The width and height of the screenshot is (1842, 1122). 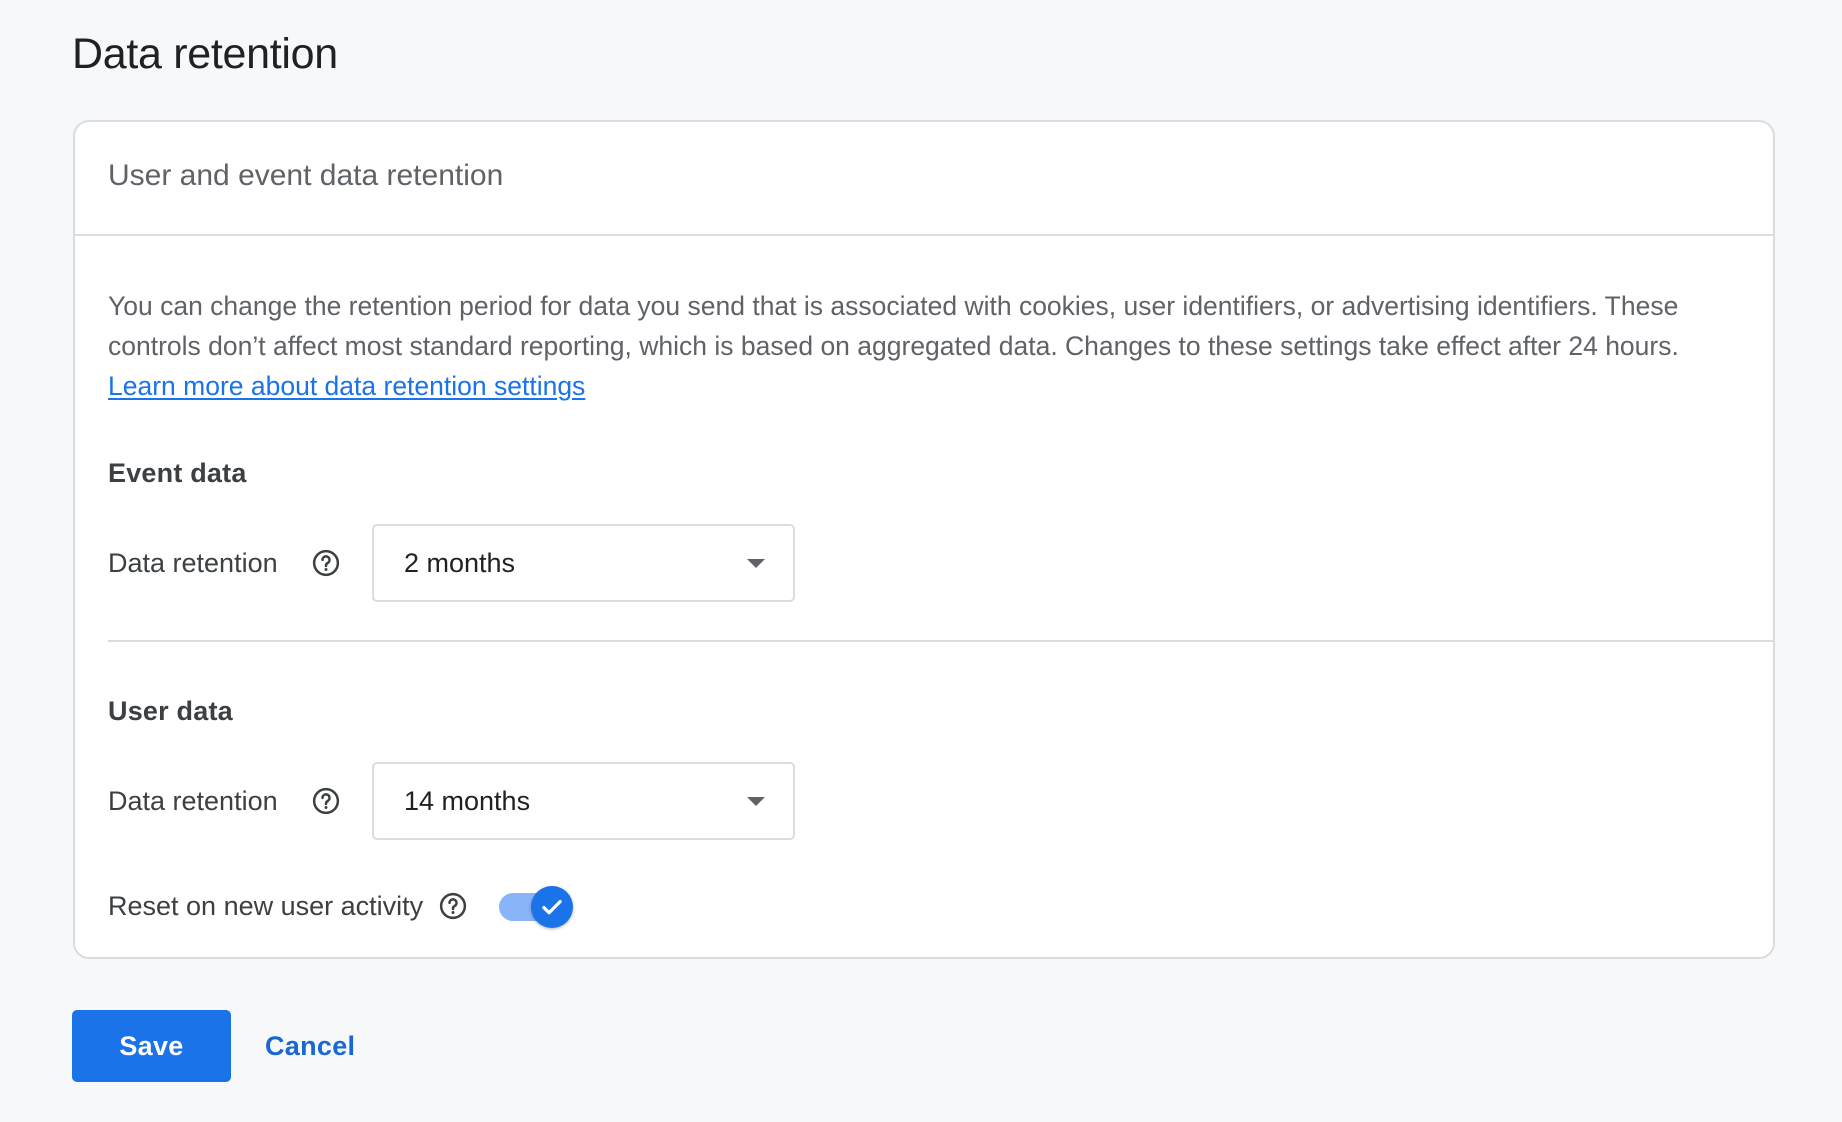 What do you see at coordinates (266, 905) in the screenshot?
I see `reset-on-activity-label: Reset on new user activity` at bounding box center [266, 905].